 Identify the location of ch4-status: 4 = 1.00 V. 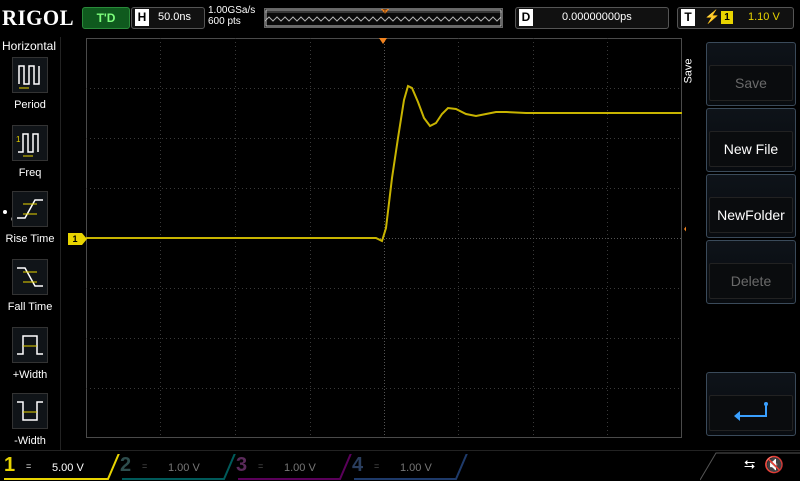
(410, 467).